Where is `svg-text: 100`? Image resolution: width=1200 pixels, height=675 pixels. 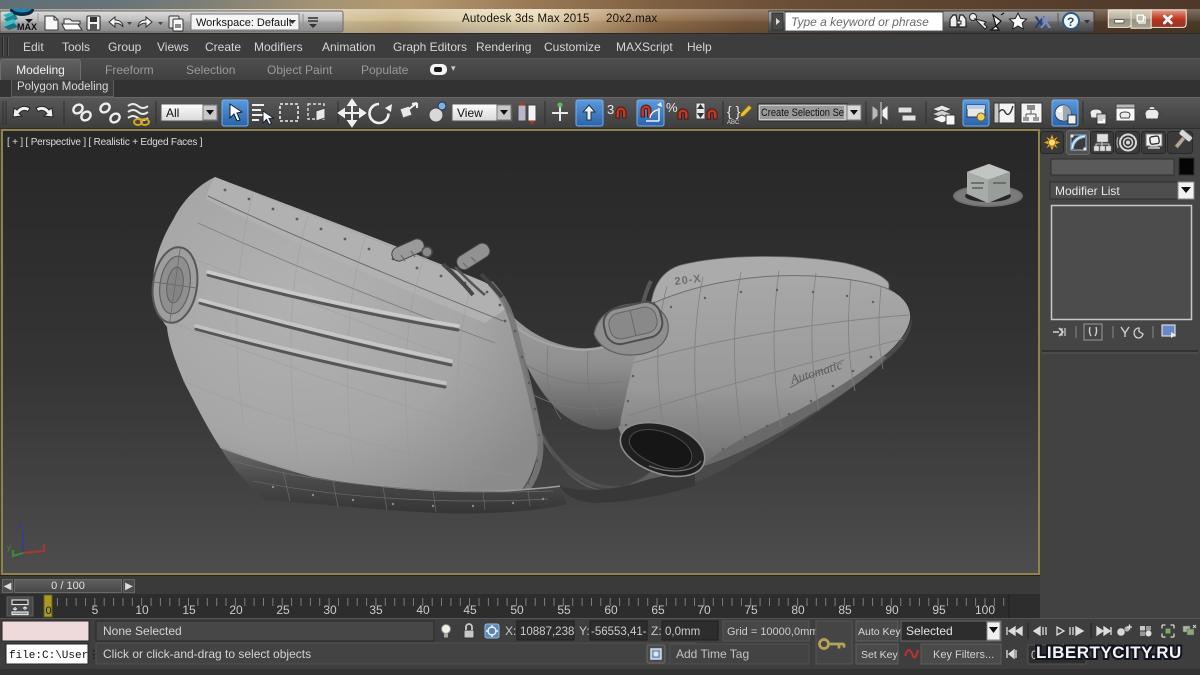 svg-text: 100 is located at coordinates (985, 610).